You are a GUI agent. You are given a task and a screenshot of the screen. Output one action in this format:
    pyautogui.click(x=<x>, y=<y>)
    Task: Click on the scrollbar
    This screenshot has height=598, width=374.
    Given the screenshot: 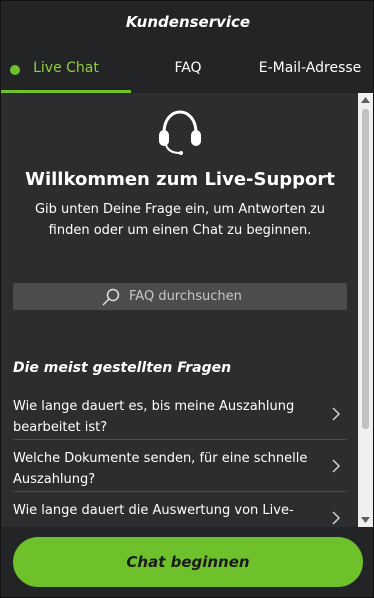 What is the action you would take?
    pyautogui.click(x=365, y=310)
    